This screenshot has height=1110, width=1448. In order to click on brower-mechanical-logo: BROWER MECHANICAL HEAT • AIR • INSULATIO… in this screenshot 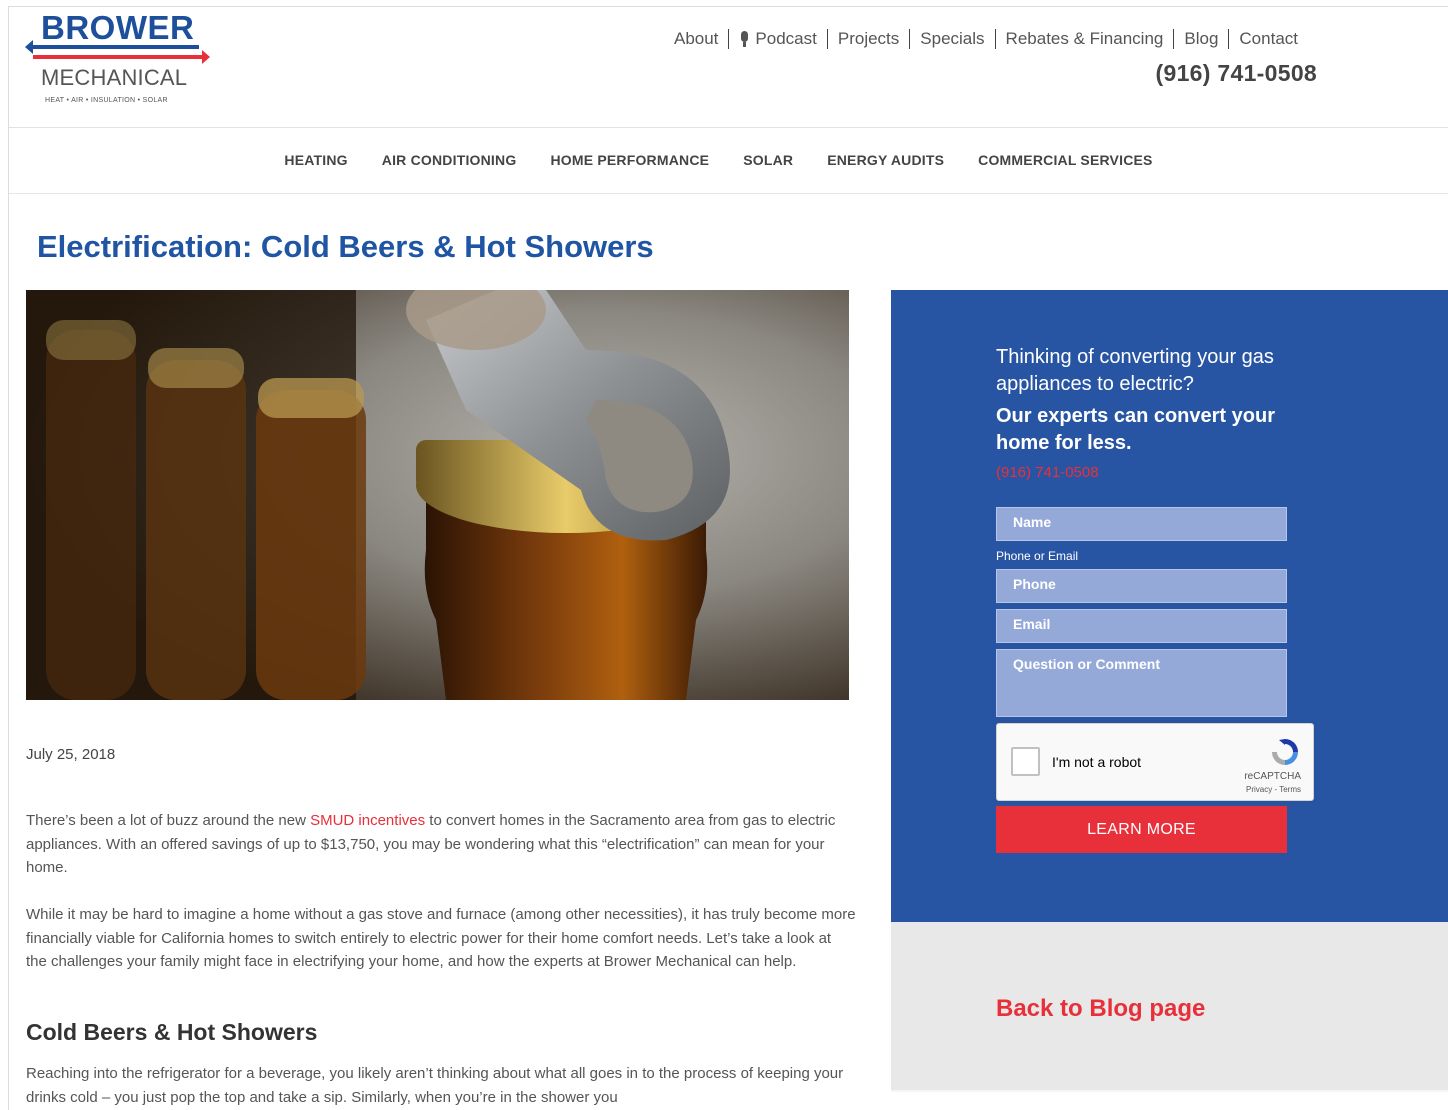, I will do `click(117, 59)`.